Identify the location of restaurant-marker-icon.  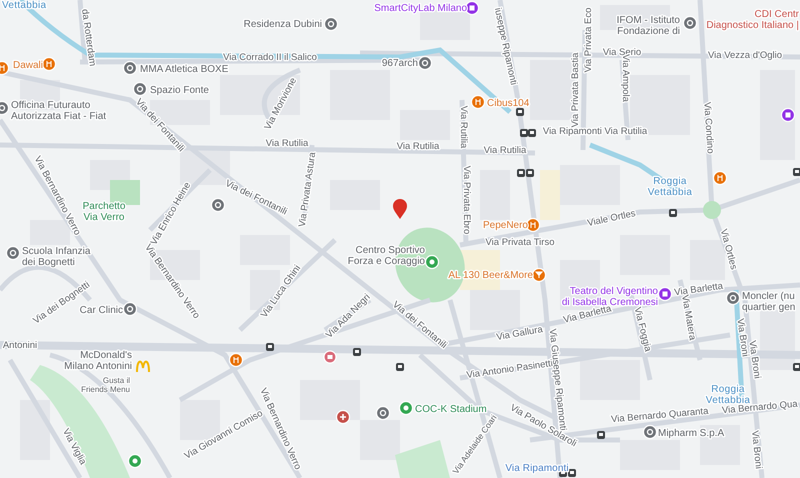
(236, 360).